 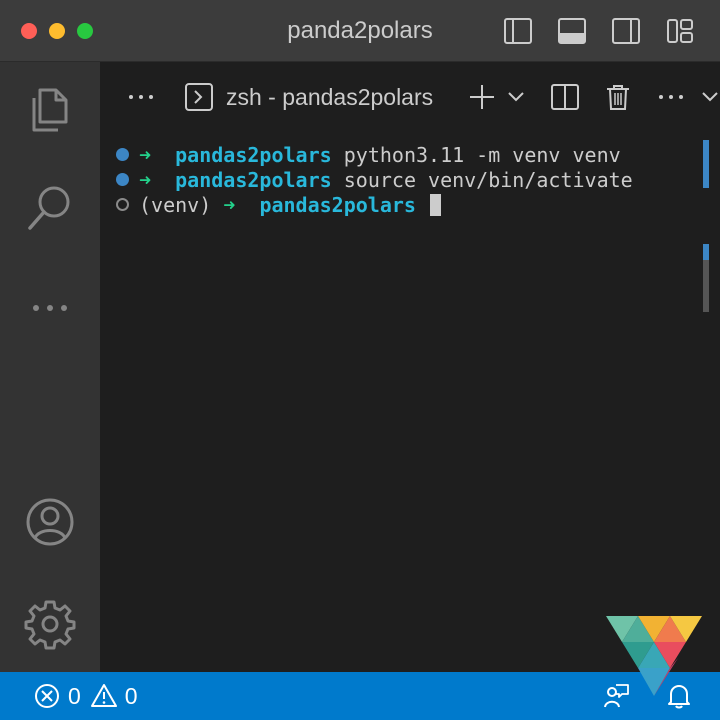 I want to click on sidebar-right-icon, so click(x=626, y=31).